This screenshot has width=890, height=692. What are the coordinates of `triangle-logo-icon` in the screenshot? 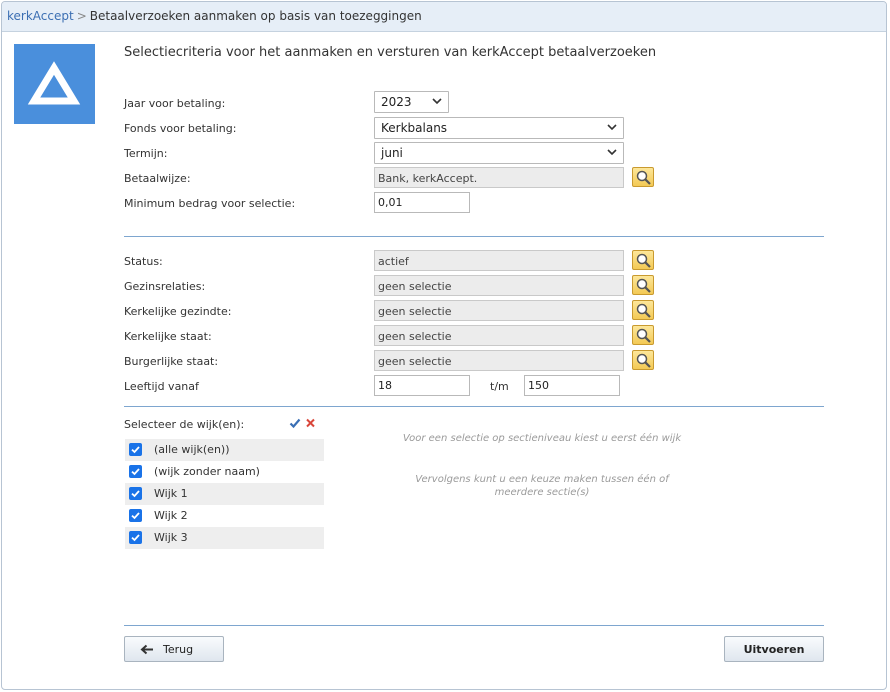 It's located at (54, 83).